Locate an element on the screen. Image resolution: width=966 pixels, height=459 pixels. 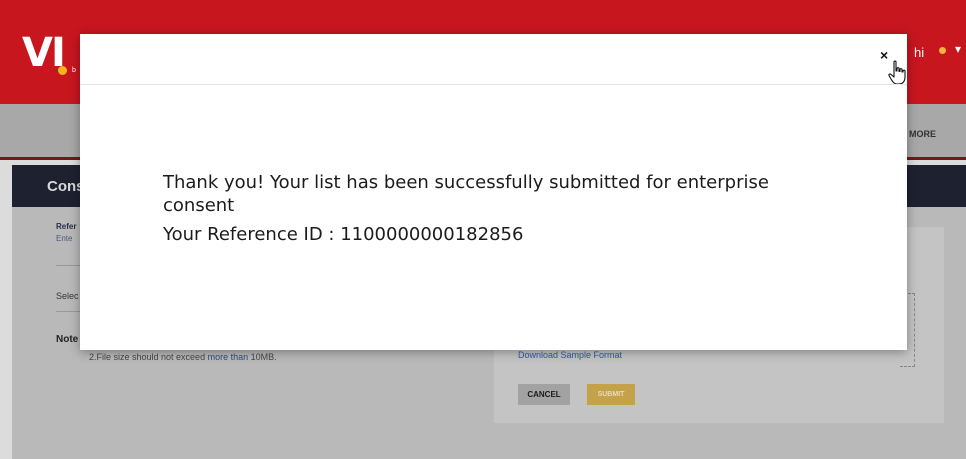
user-greeting: hi is located at coordinates (919, 52).